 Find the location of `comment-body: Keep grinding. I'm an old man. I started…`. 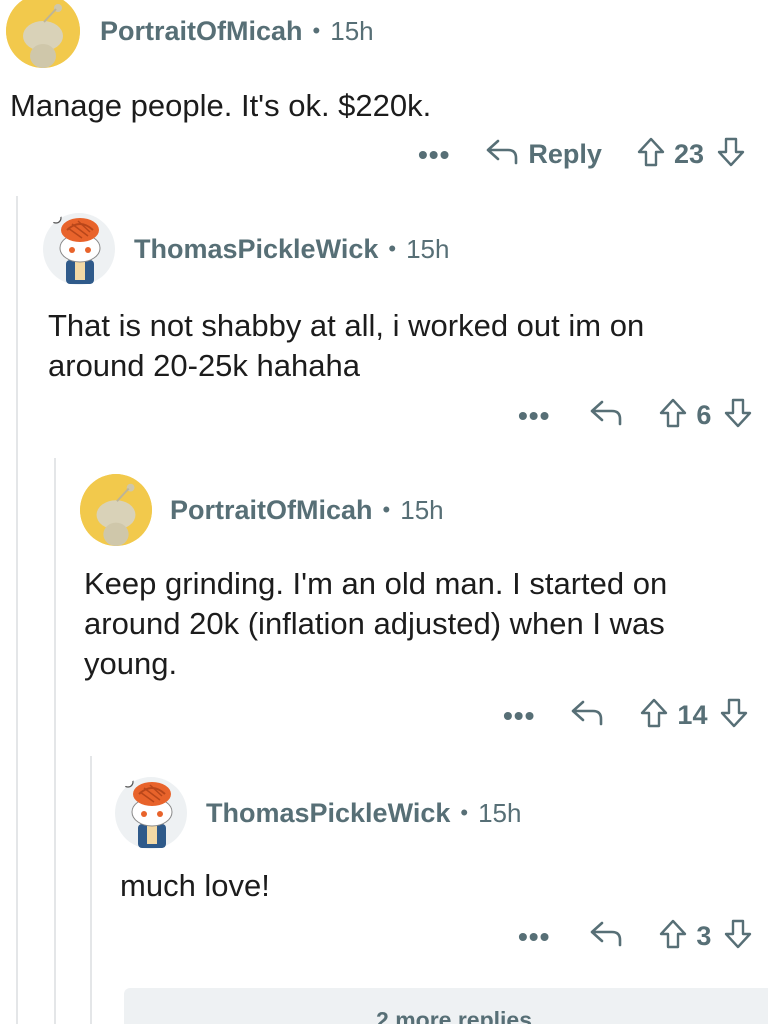

comment-body: Keep grinding. I'm an old man. I started… is located at coordinates (375, 624).